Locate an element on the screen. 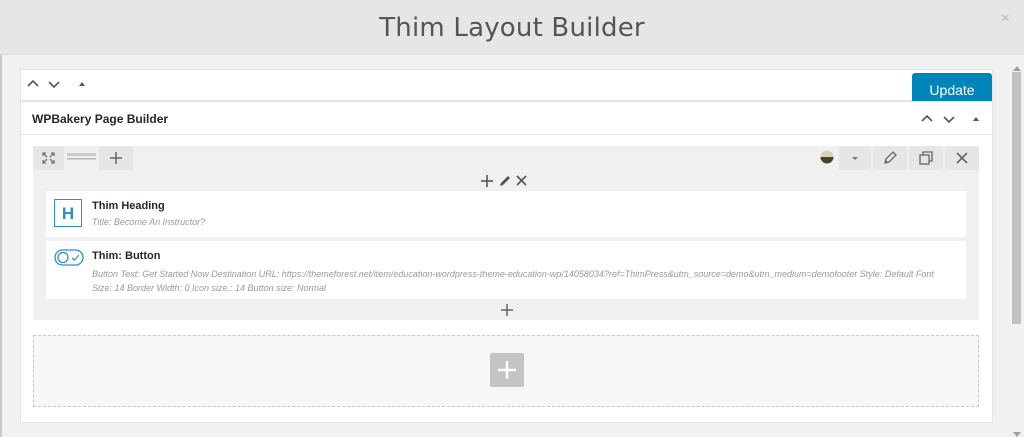 The image size is (1024, 437). scroll-up-icon is located at coordinates (1017, 65).